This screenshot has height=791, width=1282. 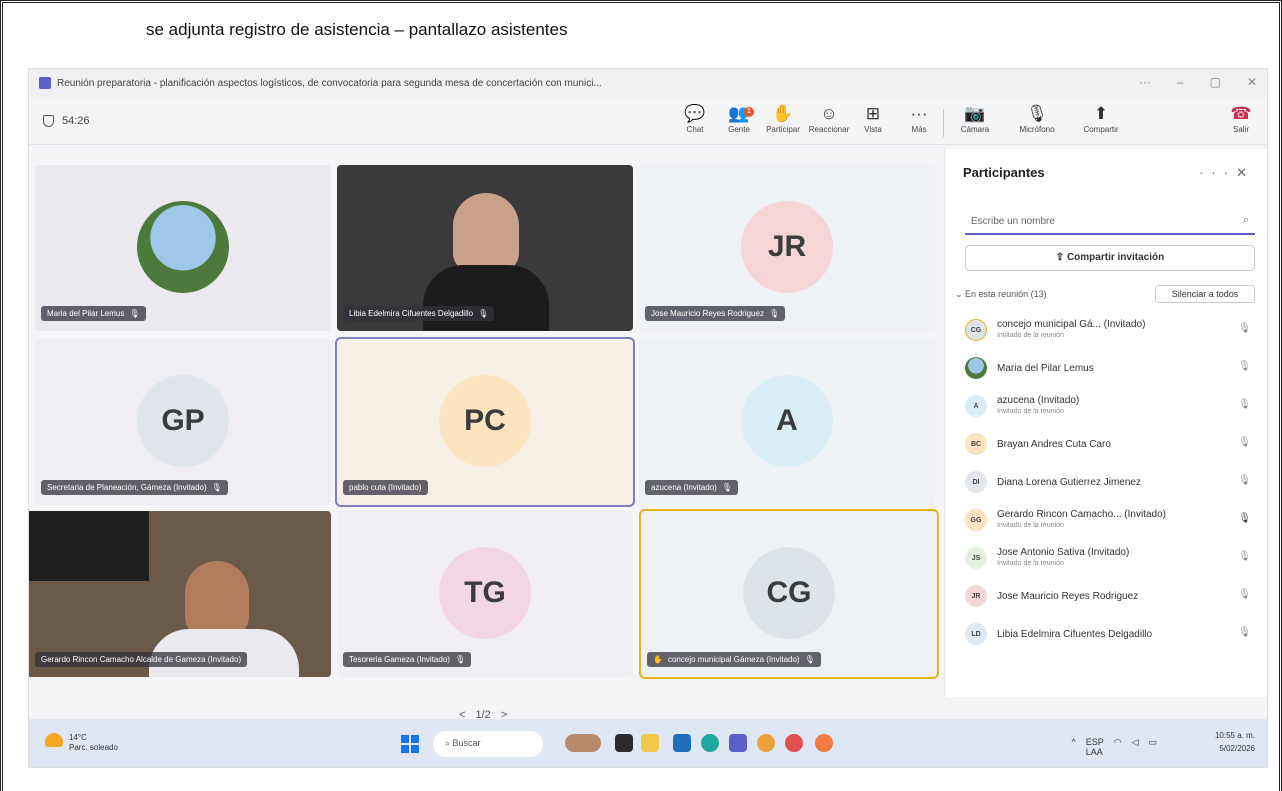 What do you see at coordinates (486, 298) in the screenshot?
I see `video-person-body` at bounding box center [486, 298].